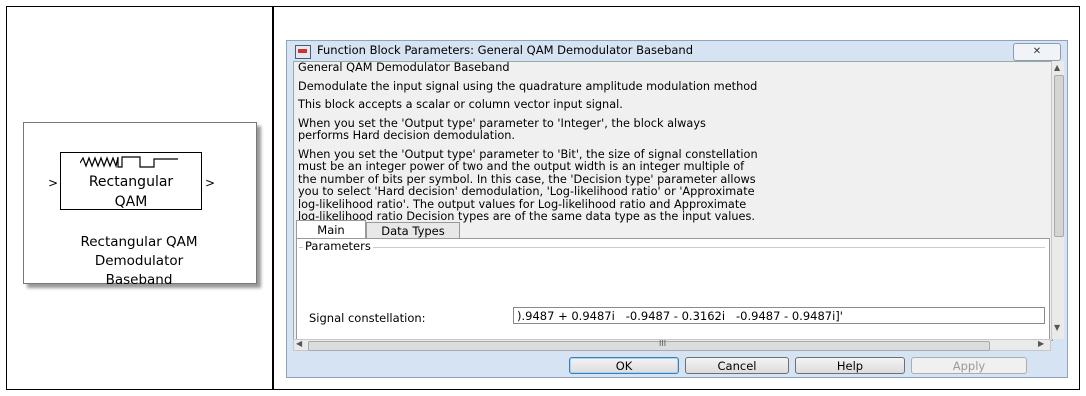  Describe the element at coordinates (969, 365) in the screenshot. I see `apply-button: Apply` at that location.